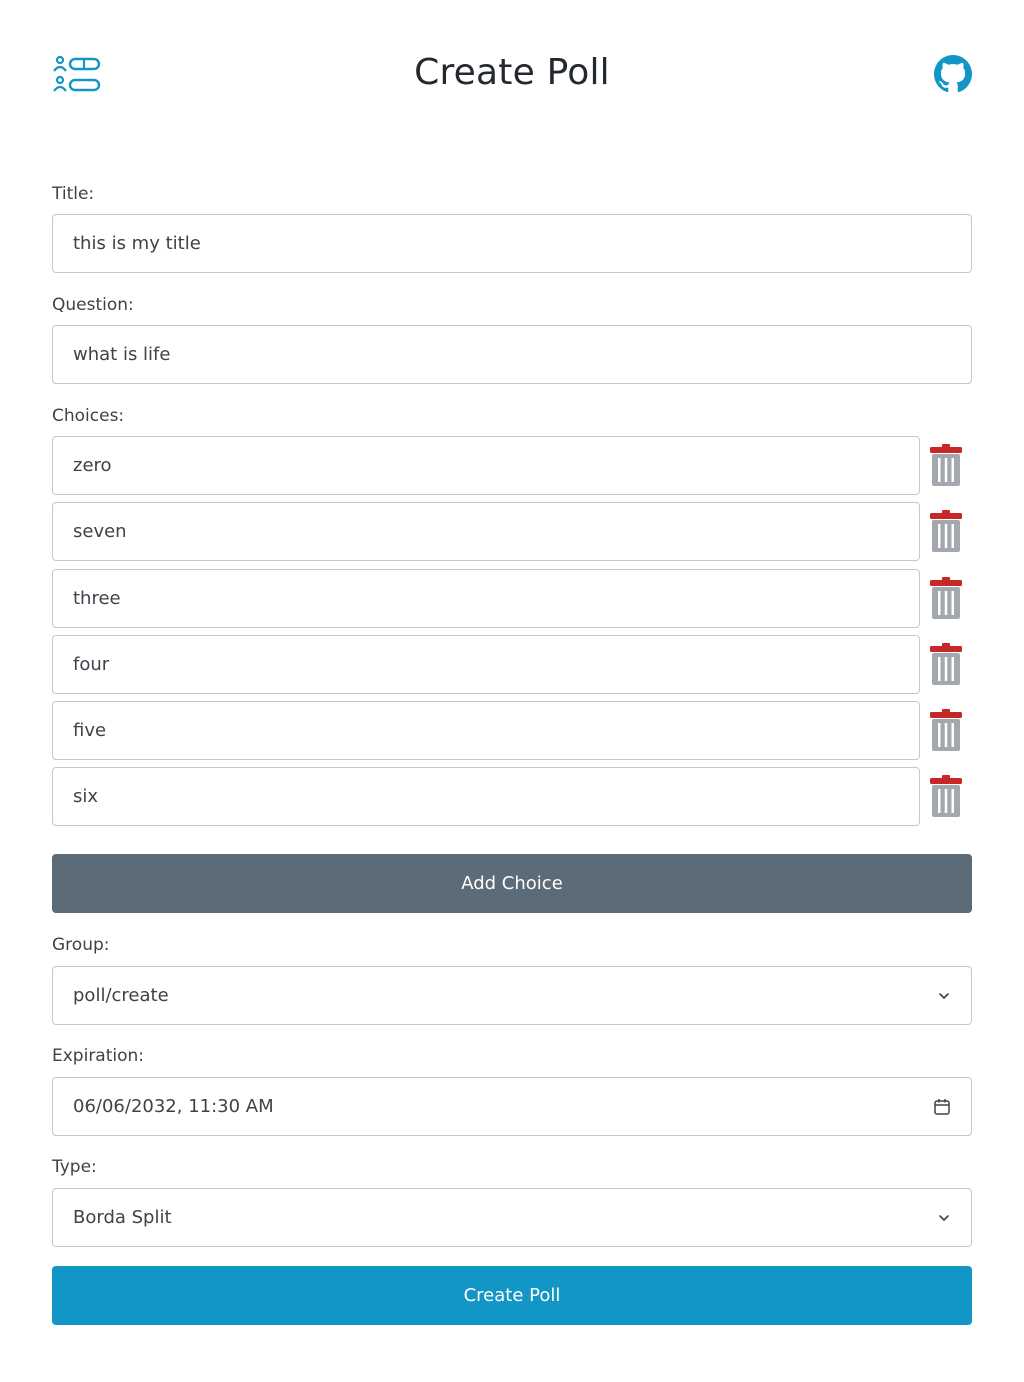 The height and width of the screenshot is (1382, 1024). I want to click on create-poll-button: Create Poll, so click(512, 1295).